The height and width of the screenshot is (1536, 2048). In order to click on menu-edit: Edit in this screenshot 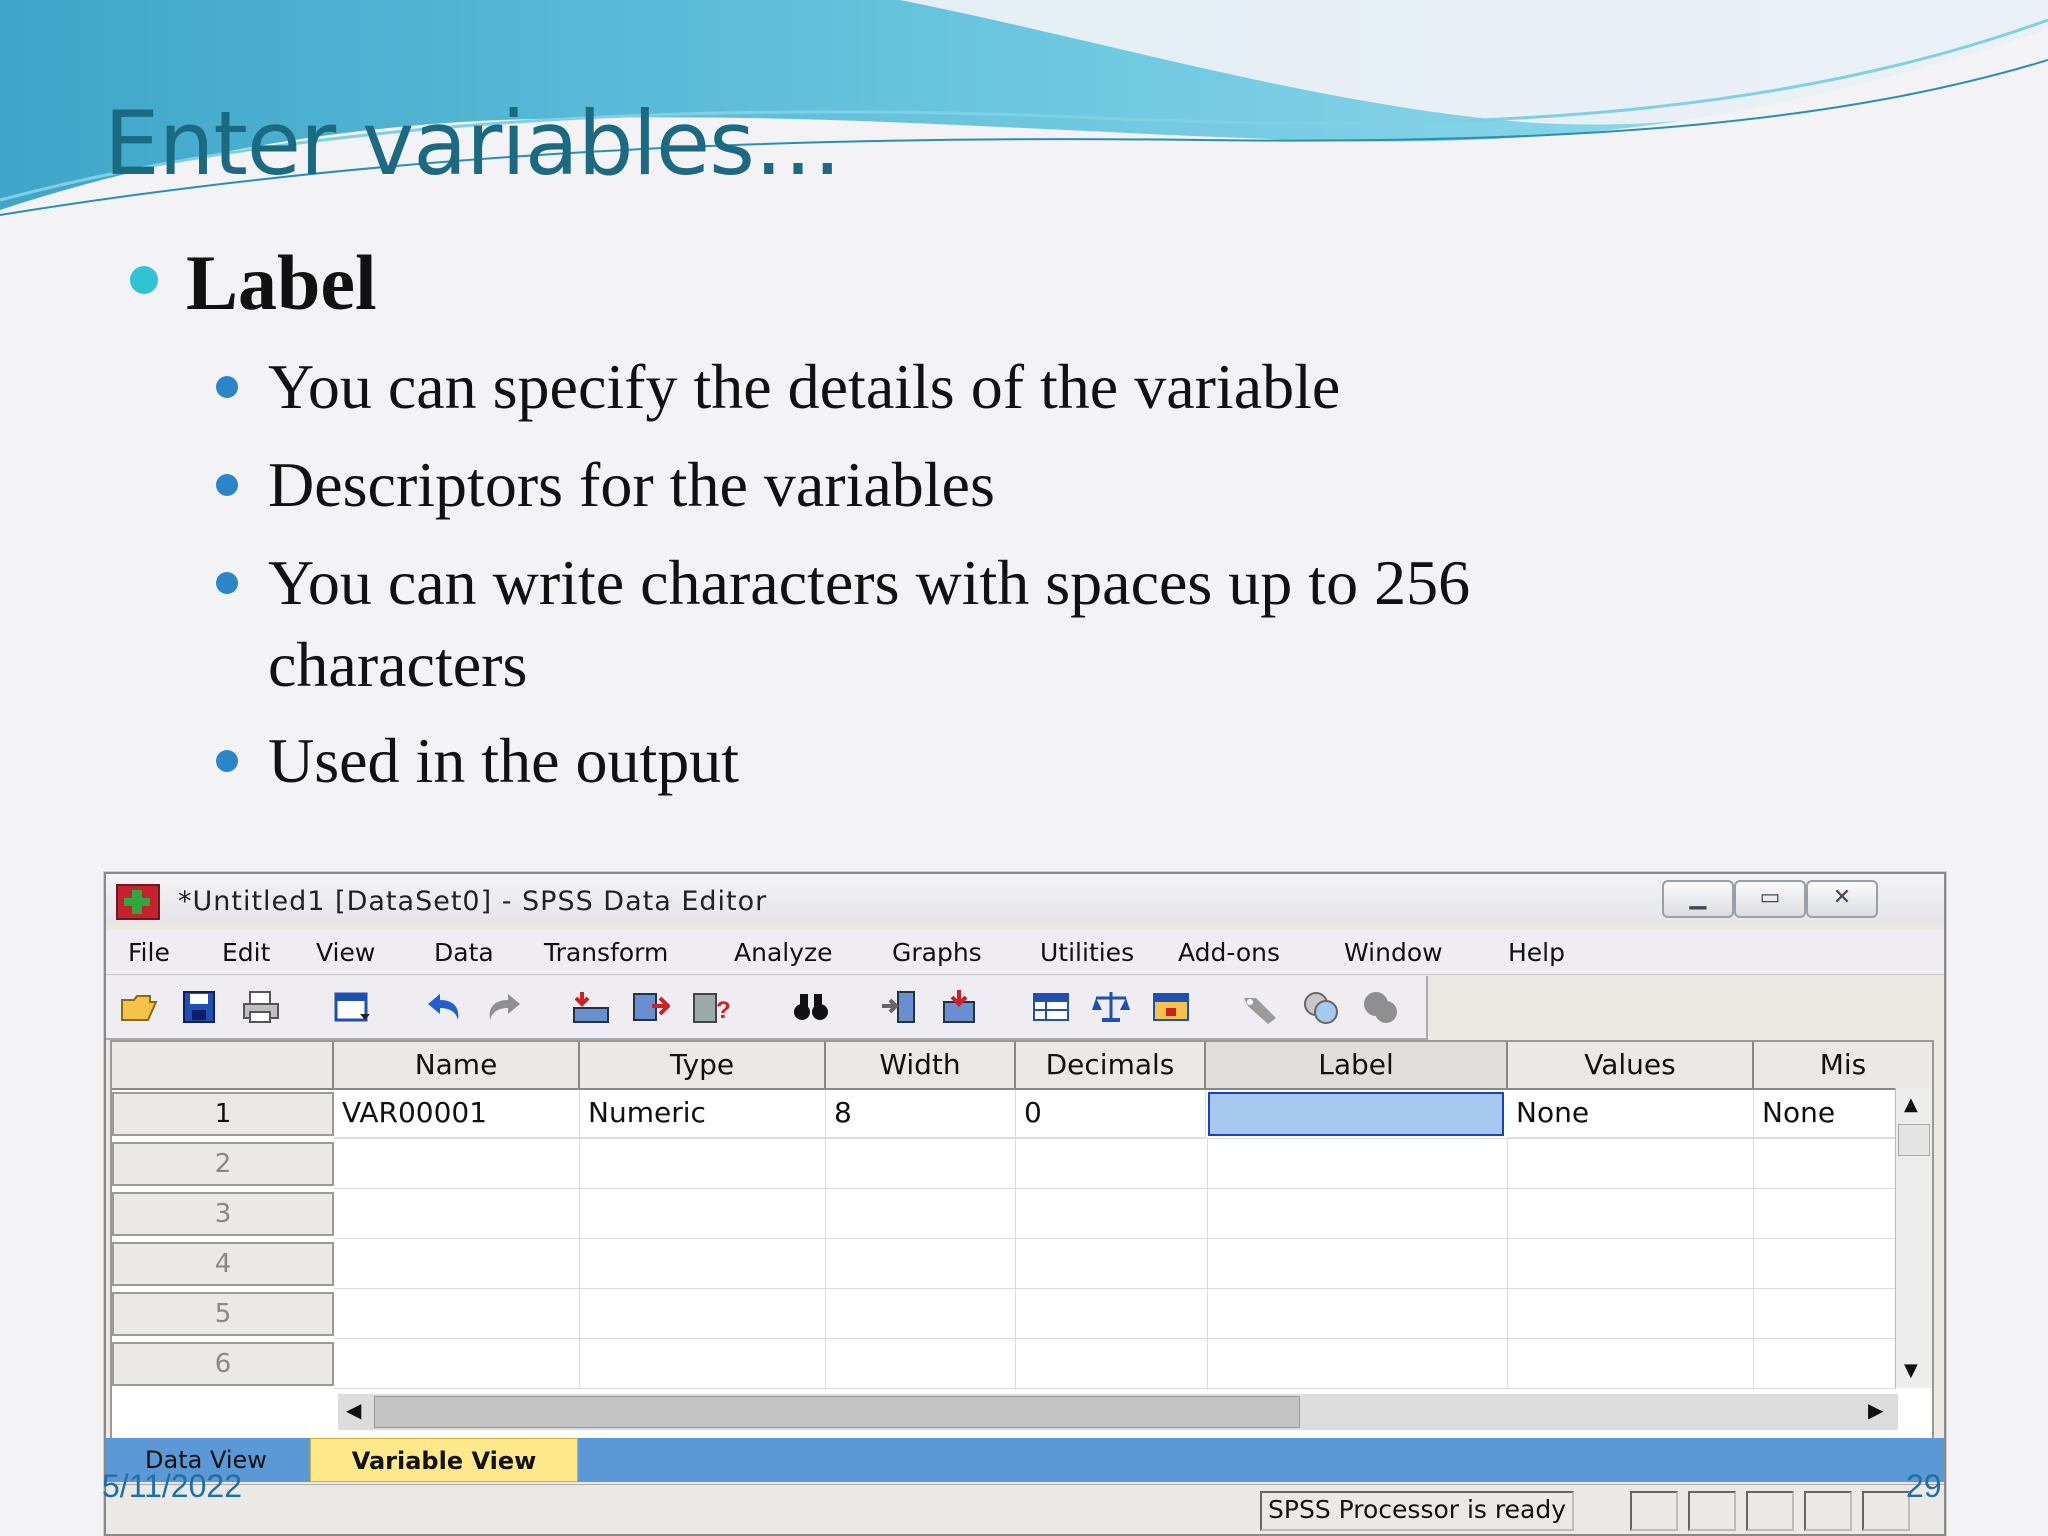, I will do `click(246, 952)`.